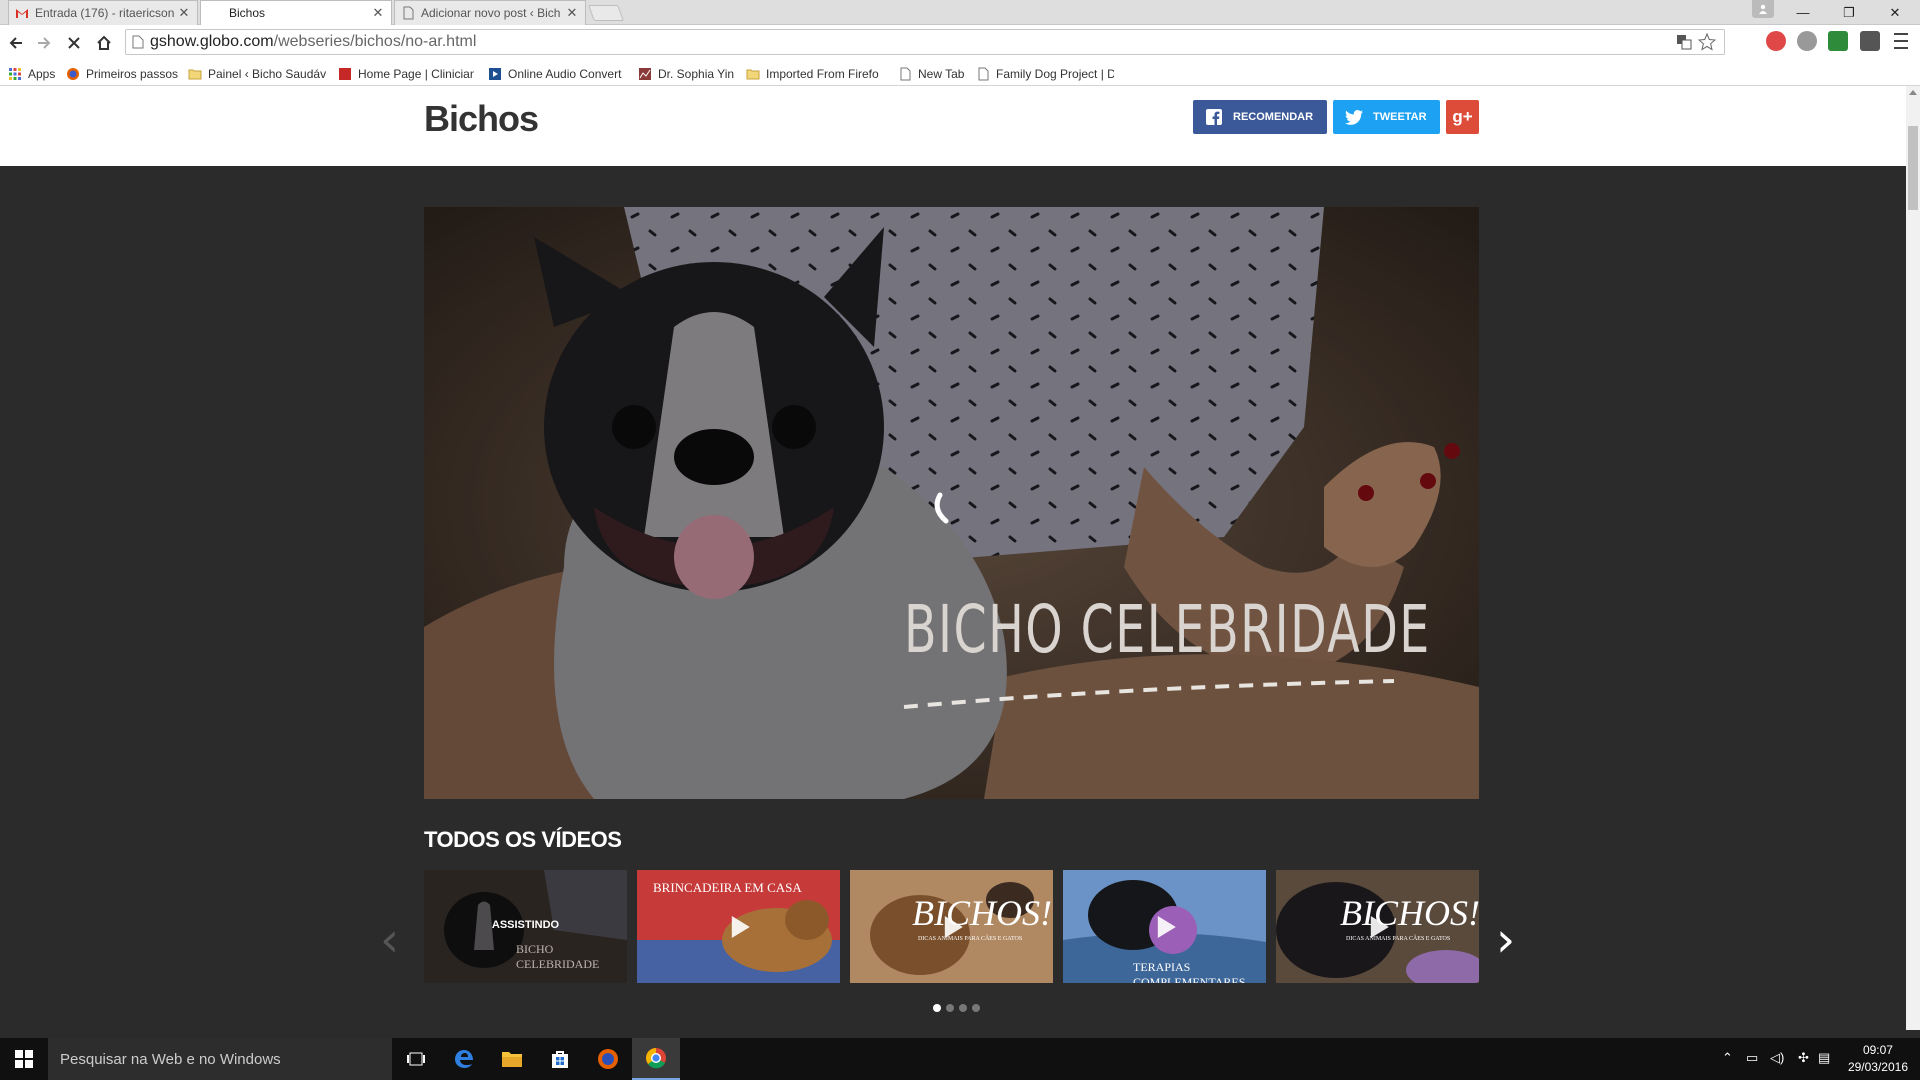 This screenshot has width=1920, height=1080. What do you see at coordinates (606, 13) in the screenshot?
I see `new-tab-button` at bounding box center [606, 13].